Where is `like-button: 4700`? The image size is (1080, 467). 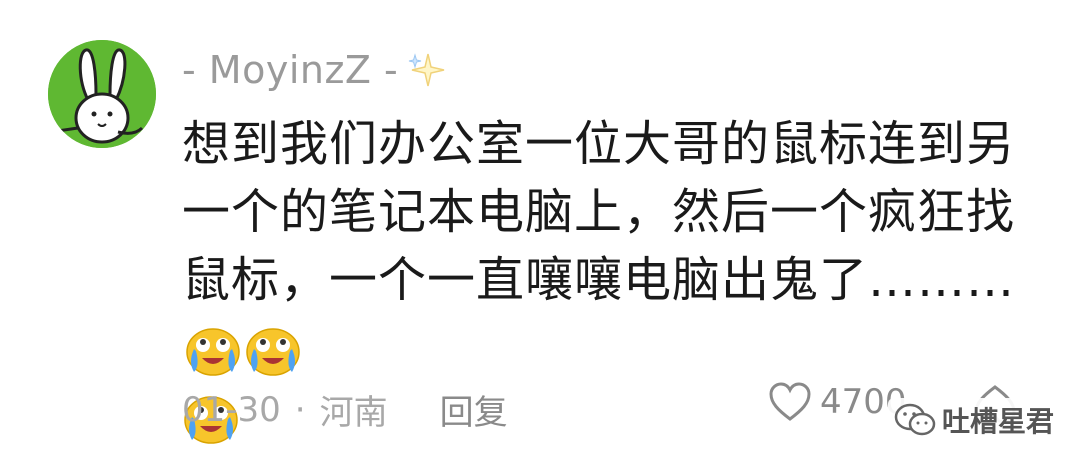
like-button: 4700 is located at coordinates (837, 402).